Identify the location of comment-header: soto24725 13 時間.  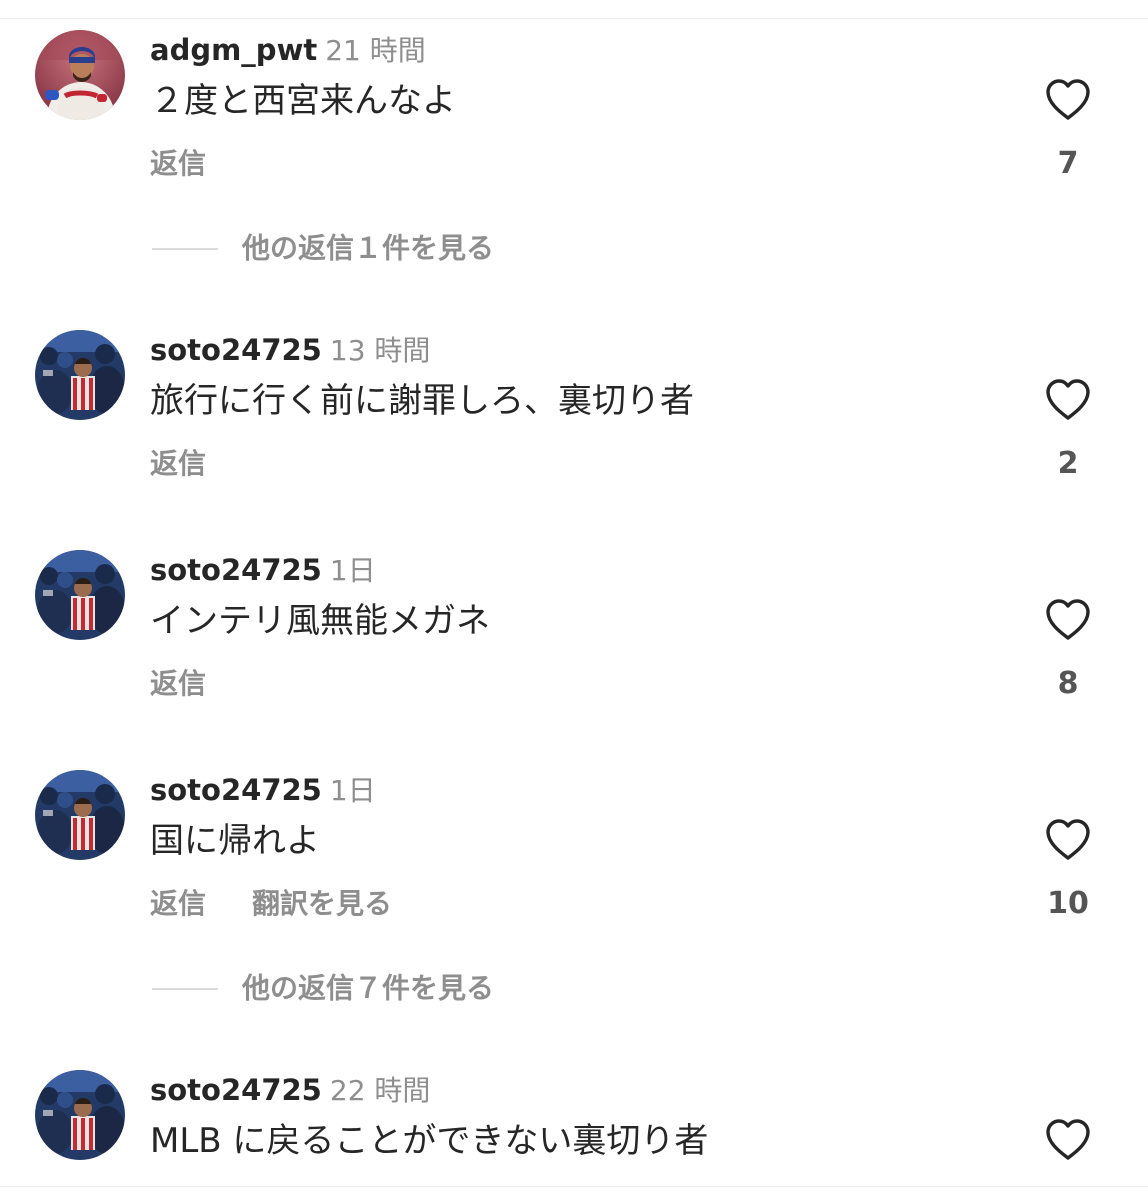
(290, 350).